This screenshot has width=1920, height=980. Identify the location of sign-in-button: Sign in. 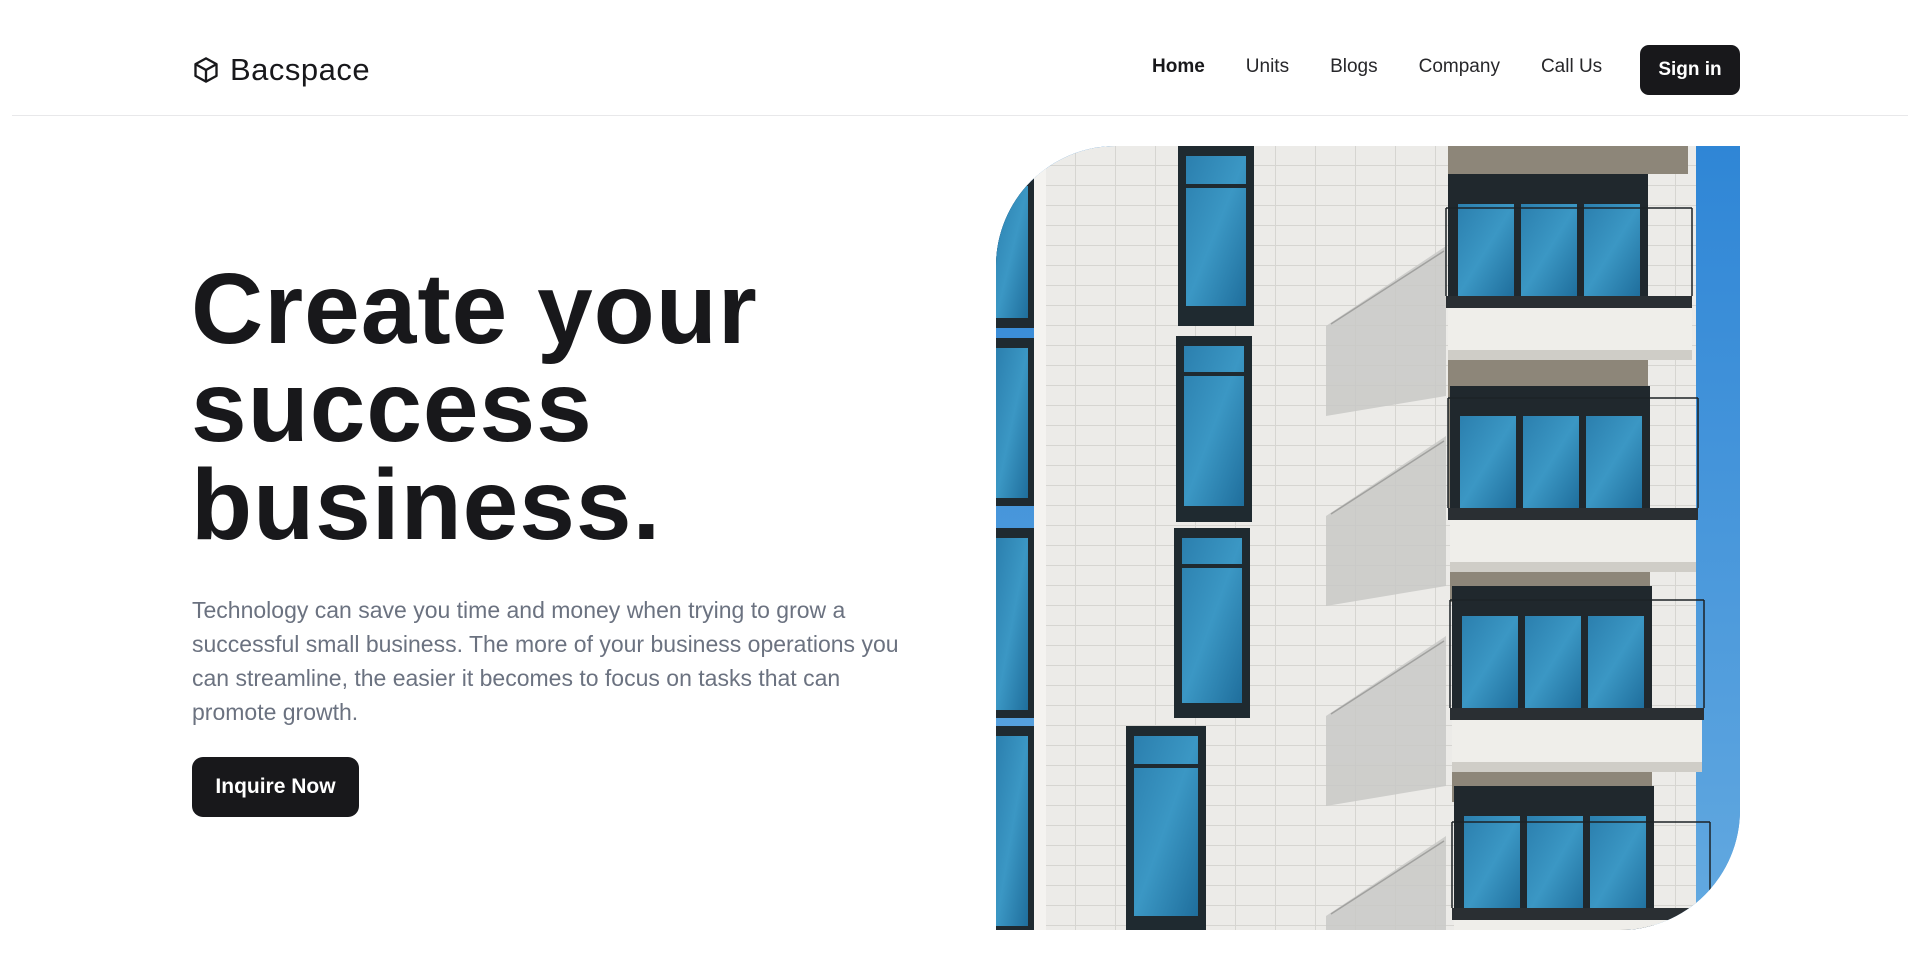
(1690, 70).